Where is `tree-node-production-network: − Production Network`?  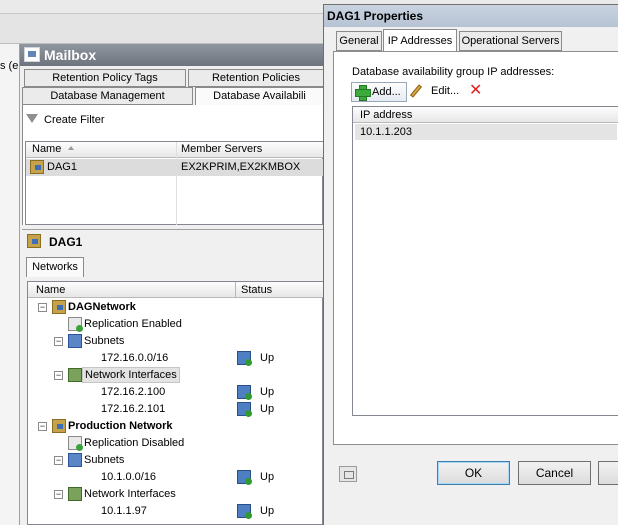
tree-node-production-network: − Production Network is located at coordinates (176, 426).